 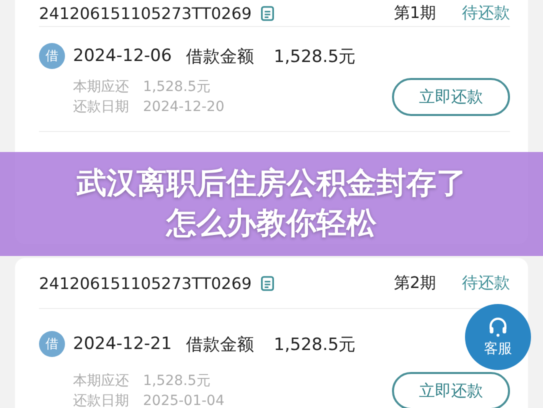 I want to click on period-label: 第1期, so click(x=415, y=13).